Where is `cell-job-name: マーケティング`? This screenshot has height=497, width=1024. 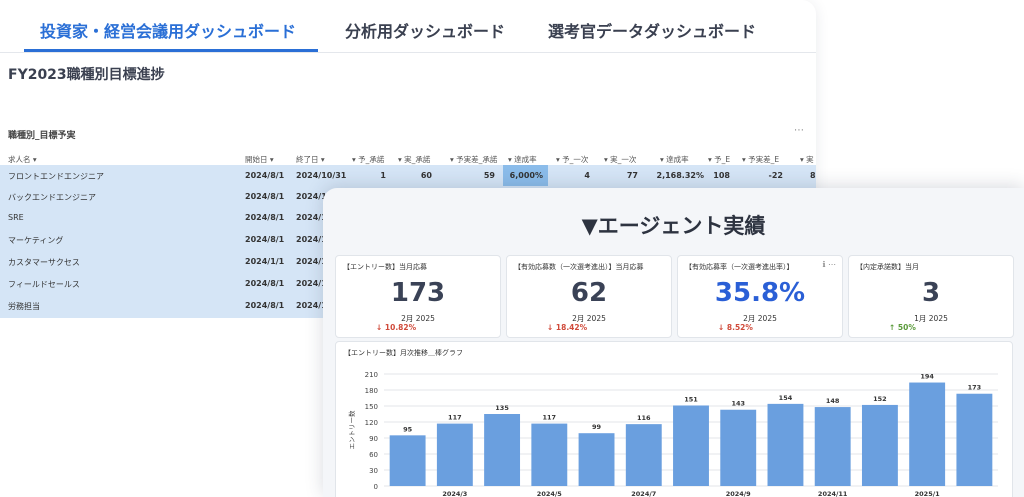 cell-job-name: マーケティング is located at coordinates (36, 240).